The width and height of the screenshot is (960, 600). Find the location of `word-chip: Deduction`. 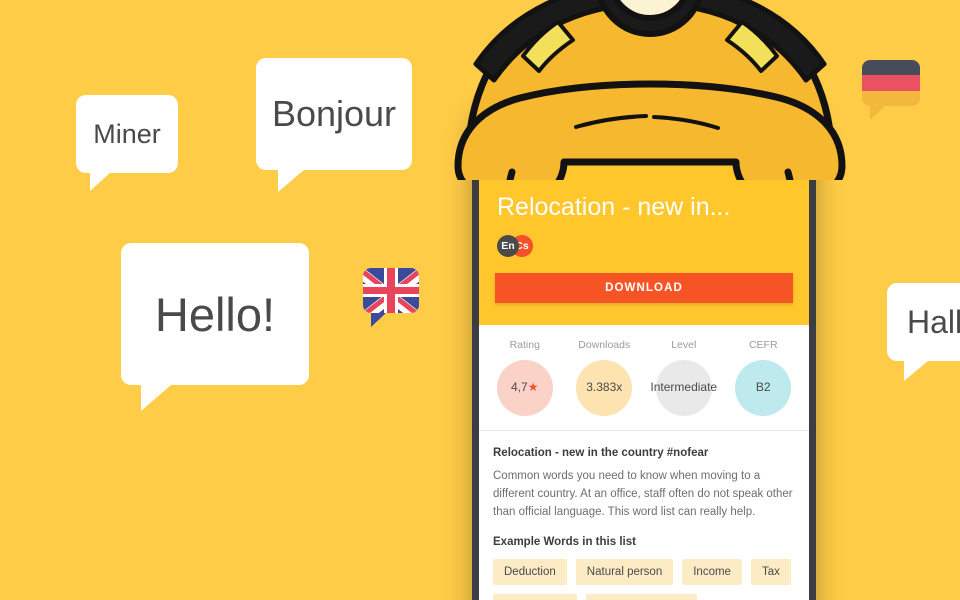

word-chip: Deduction is located at coordinates (530, 572).